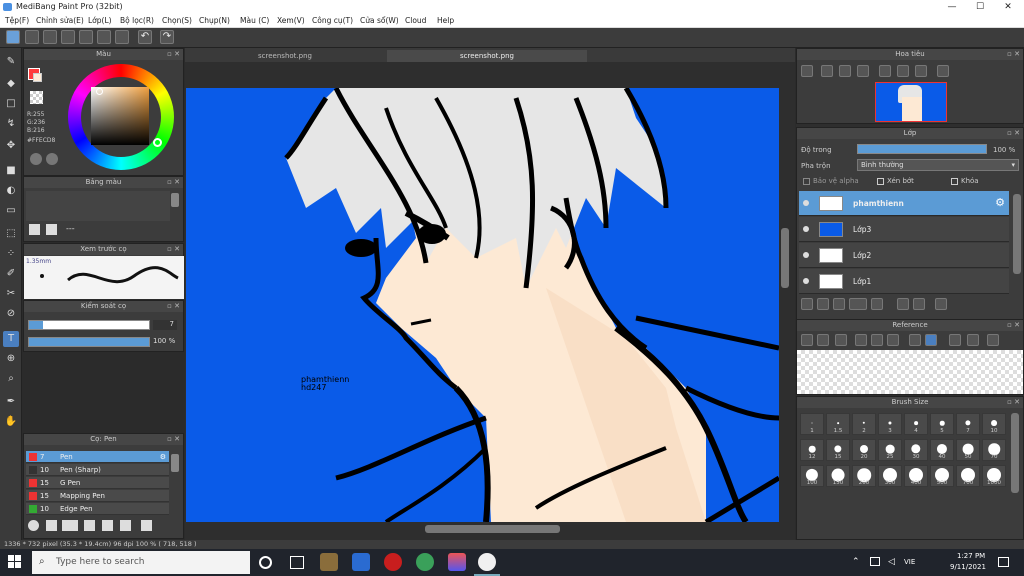 Image resolution: width=1024 pixels, height=576 pixels. I want to click on menu-view: Xem(V), so click(291, 20).